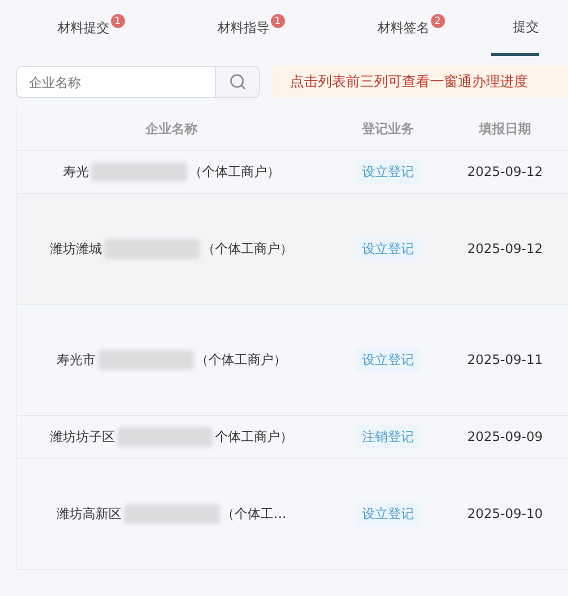 The height and width of the screenshot is (596, 568). What do you see at coordinates (515, 28) in the screenshot?
I see `tab: 提交` at bounding box center [515, 28].